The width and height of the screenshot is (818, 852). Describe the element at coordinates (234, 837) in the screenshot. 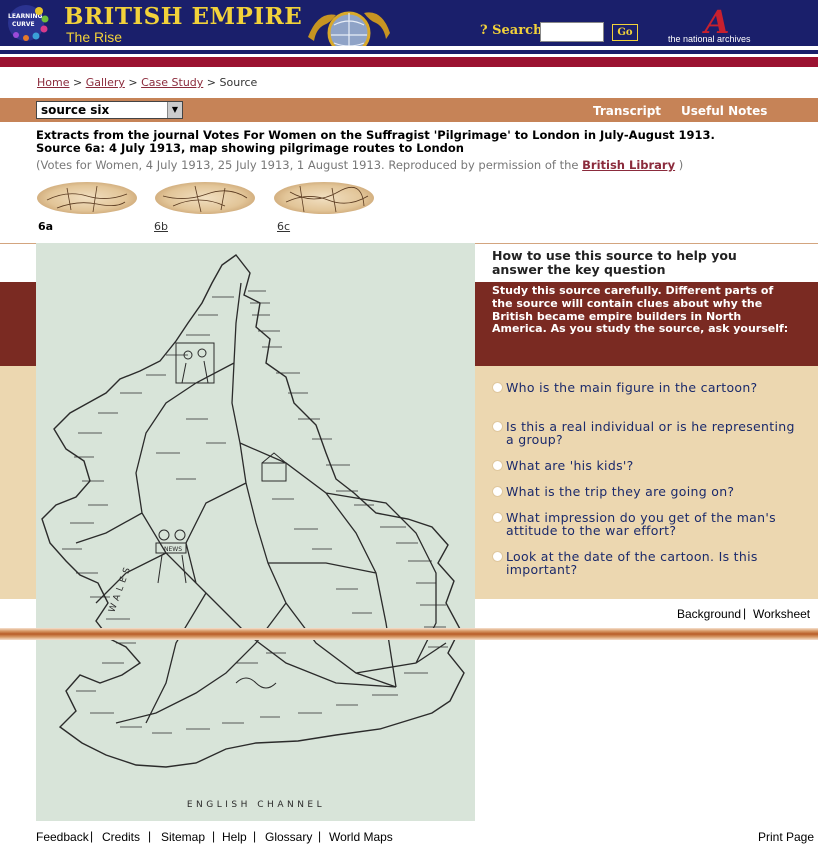

I see `footer-help-link: Help` at that location.